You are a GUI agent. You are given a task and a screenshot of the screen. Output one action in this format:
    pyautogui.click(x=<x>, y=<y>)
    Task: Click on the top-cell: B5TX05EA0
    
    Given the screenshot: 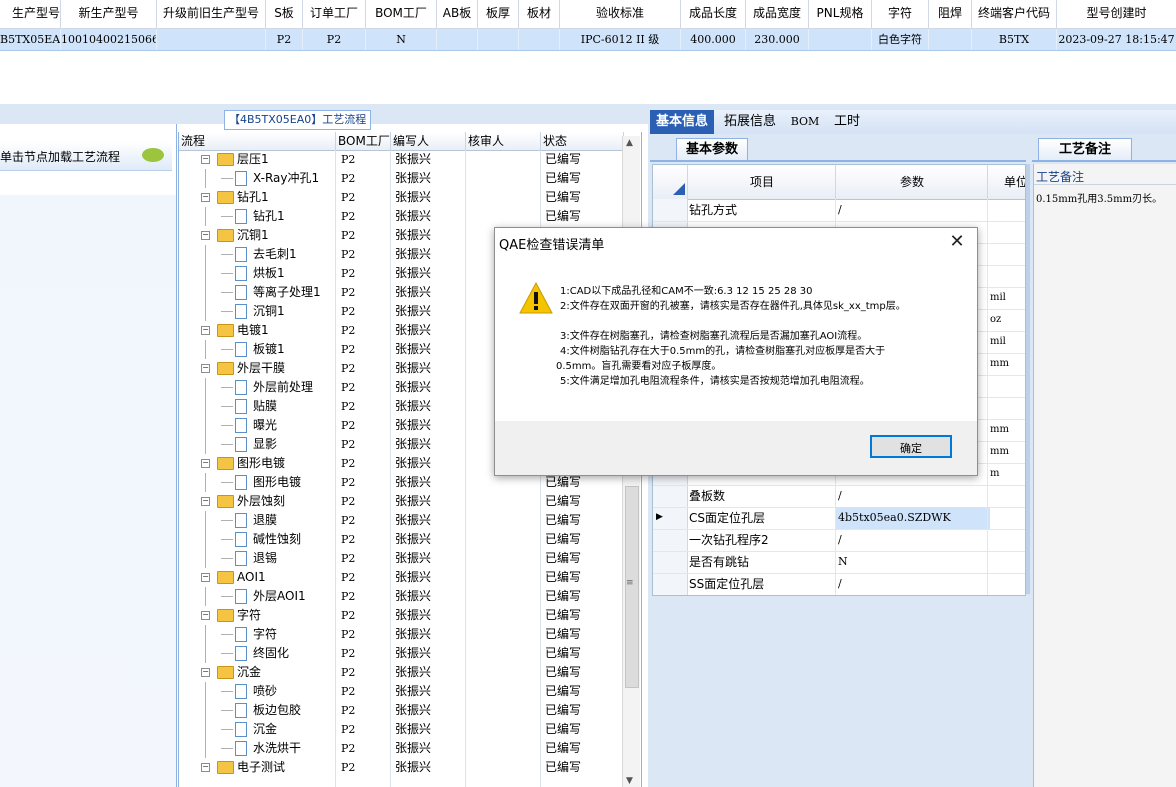 What is the action you would take?
    pyautogui.click(x=30, y=39)
    